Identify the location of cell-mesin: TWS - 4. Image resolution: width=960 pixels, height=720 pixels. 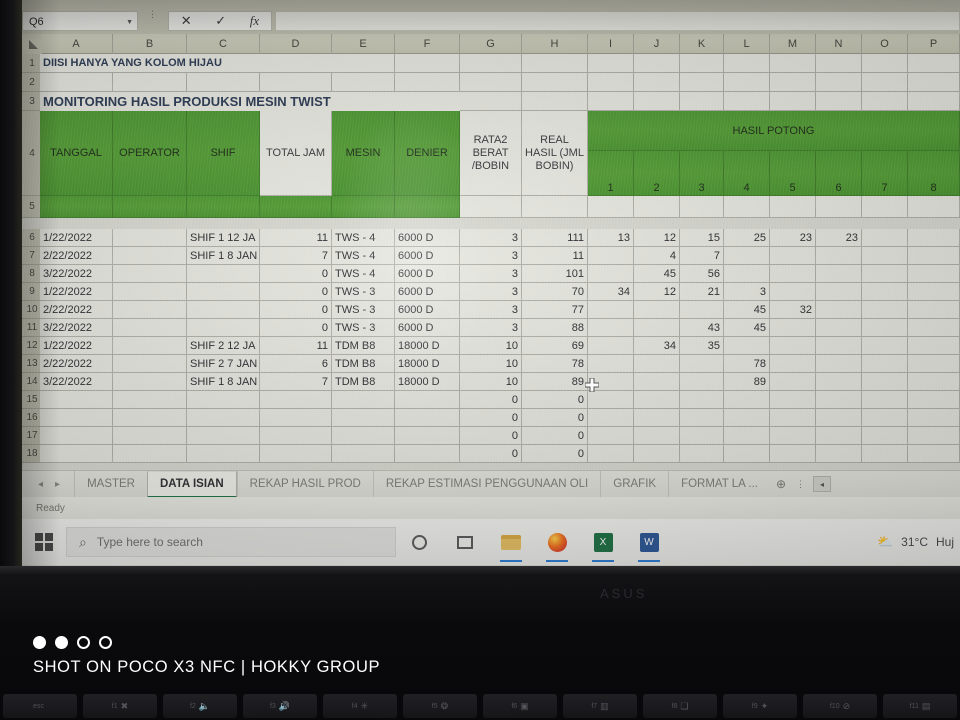
(363, 274).